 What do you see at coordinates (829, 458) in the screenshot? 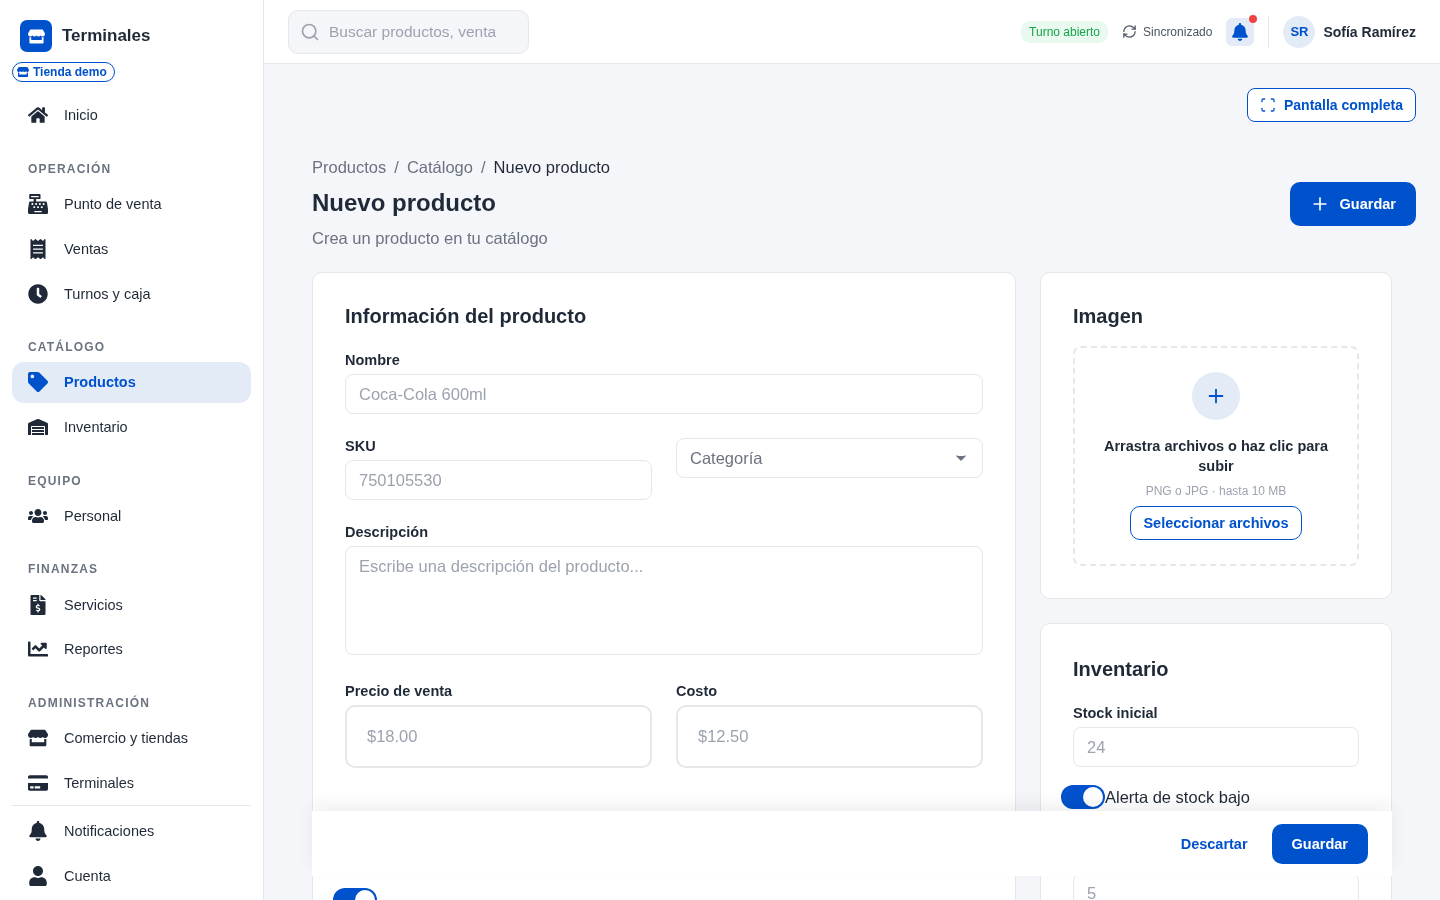
I see `category-select: Categoría` at bounding box center [829, 458].